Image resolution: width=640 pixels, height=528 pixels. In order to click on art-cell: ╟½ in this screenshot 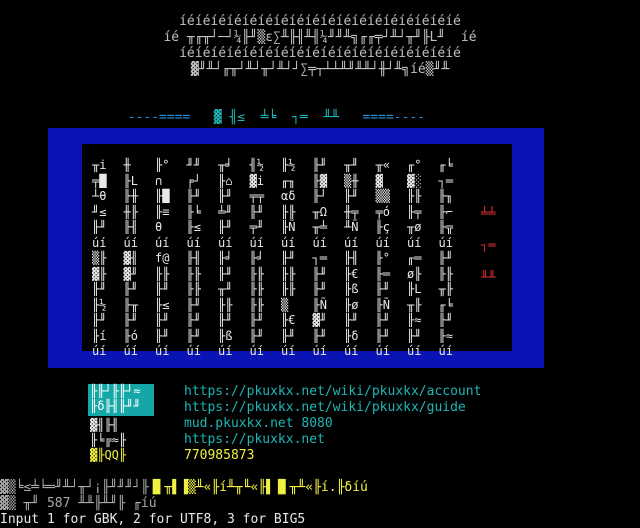, I will do `click(288, 165)`.